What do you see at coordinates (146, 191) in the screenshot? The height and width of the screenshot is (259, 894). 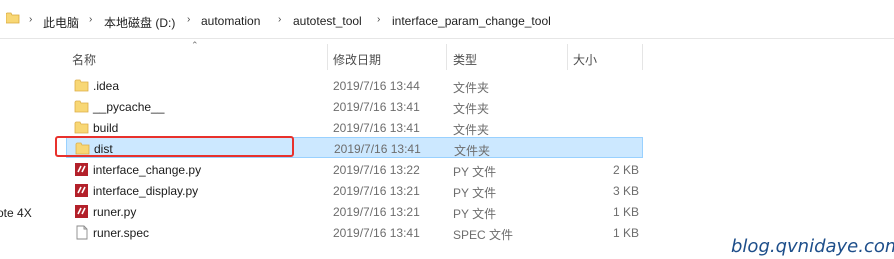 I see `file-name: interface_display.py` at bounding box center [146, 191].